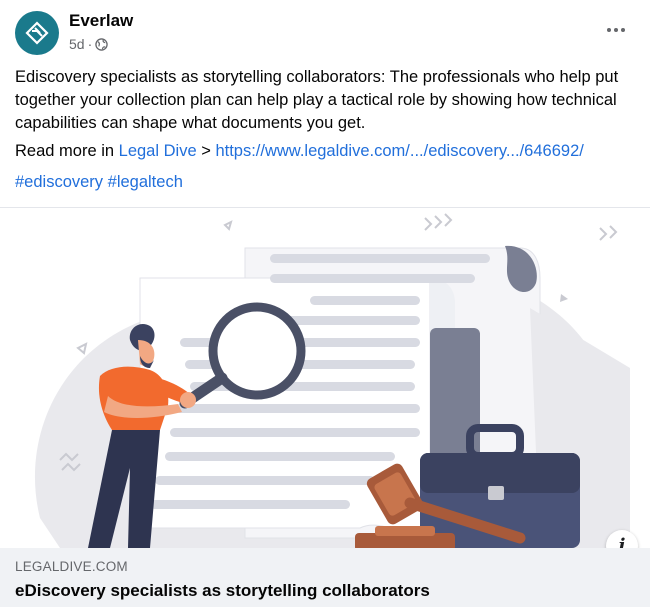 This screenshot has height=607, width=650. Describe the element at coordinates (77, 44) in the screenshot. I see `post-time: 5d` at that location.